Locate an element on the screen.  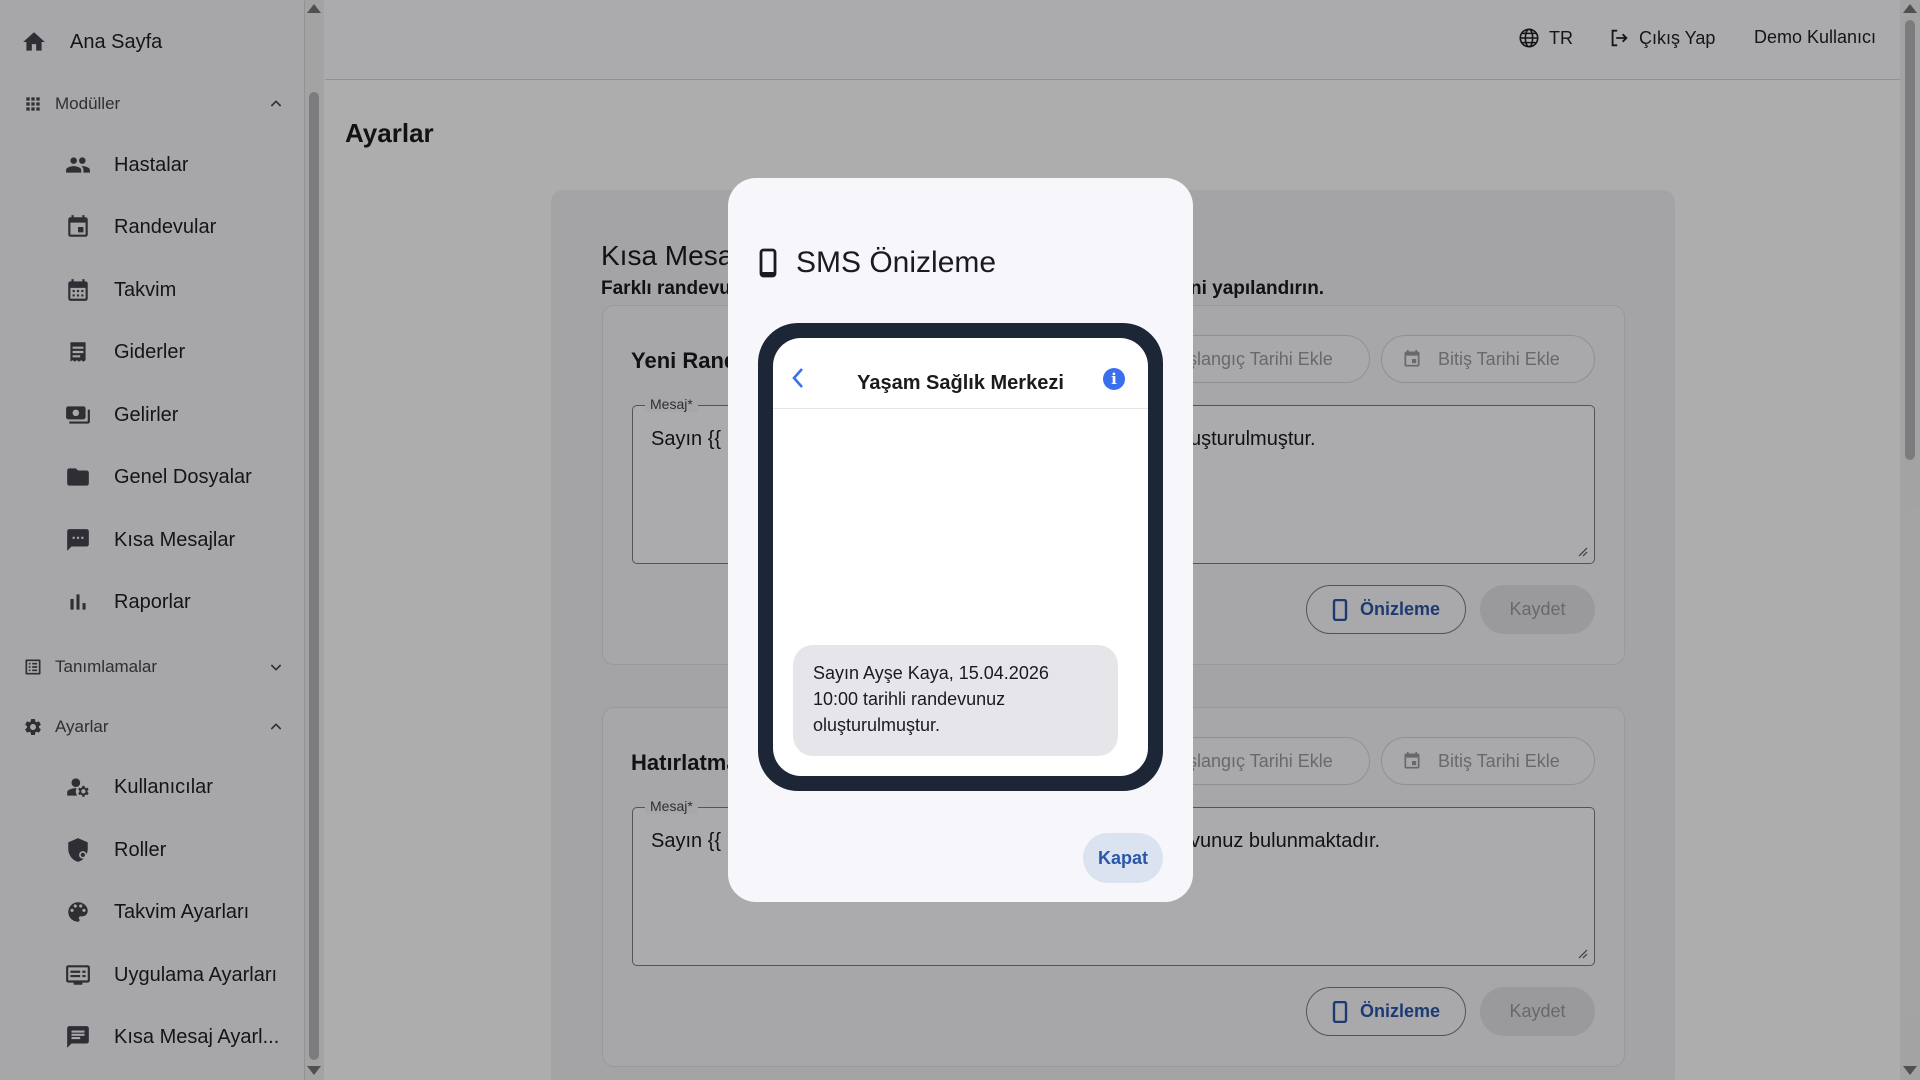
close-label: Kapat is located at coordinates (1122, 857).